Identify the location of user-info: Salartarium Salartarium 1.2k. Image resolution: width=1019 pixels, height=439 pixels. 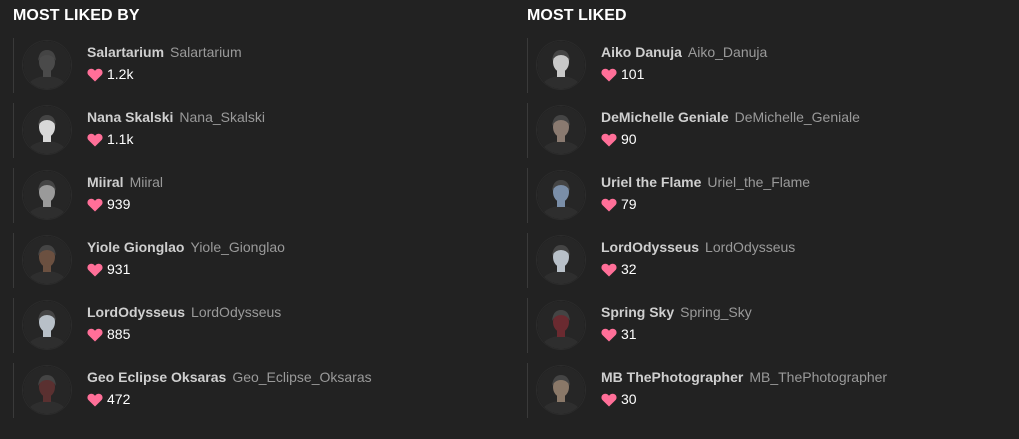
(164, 63).